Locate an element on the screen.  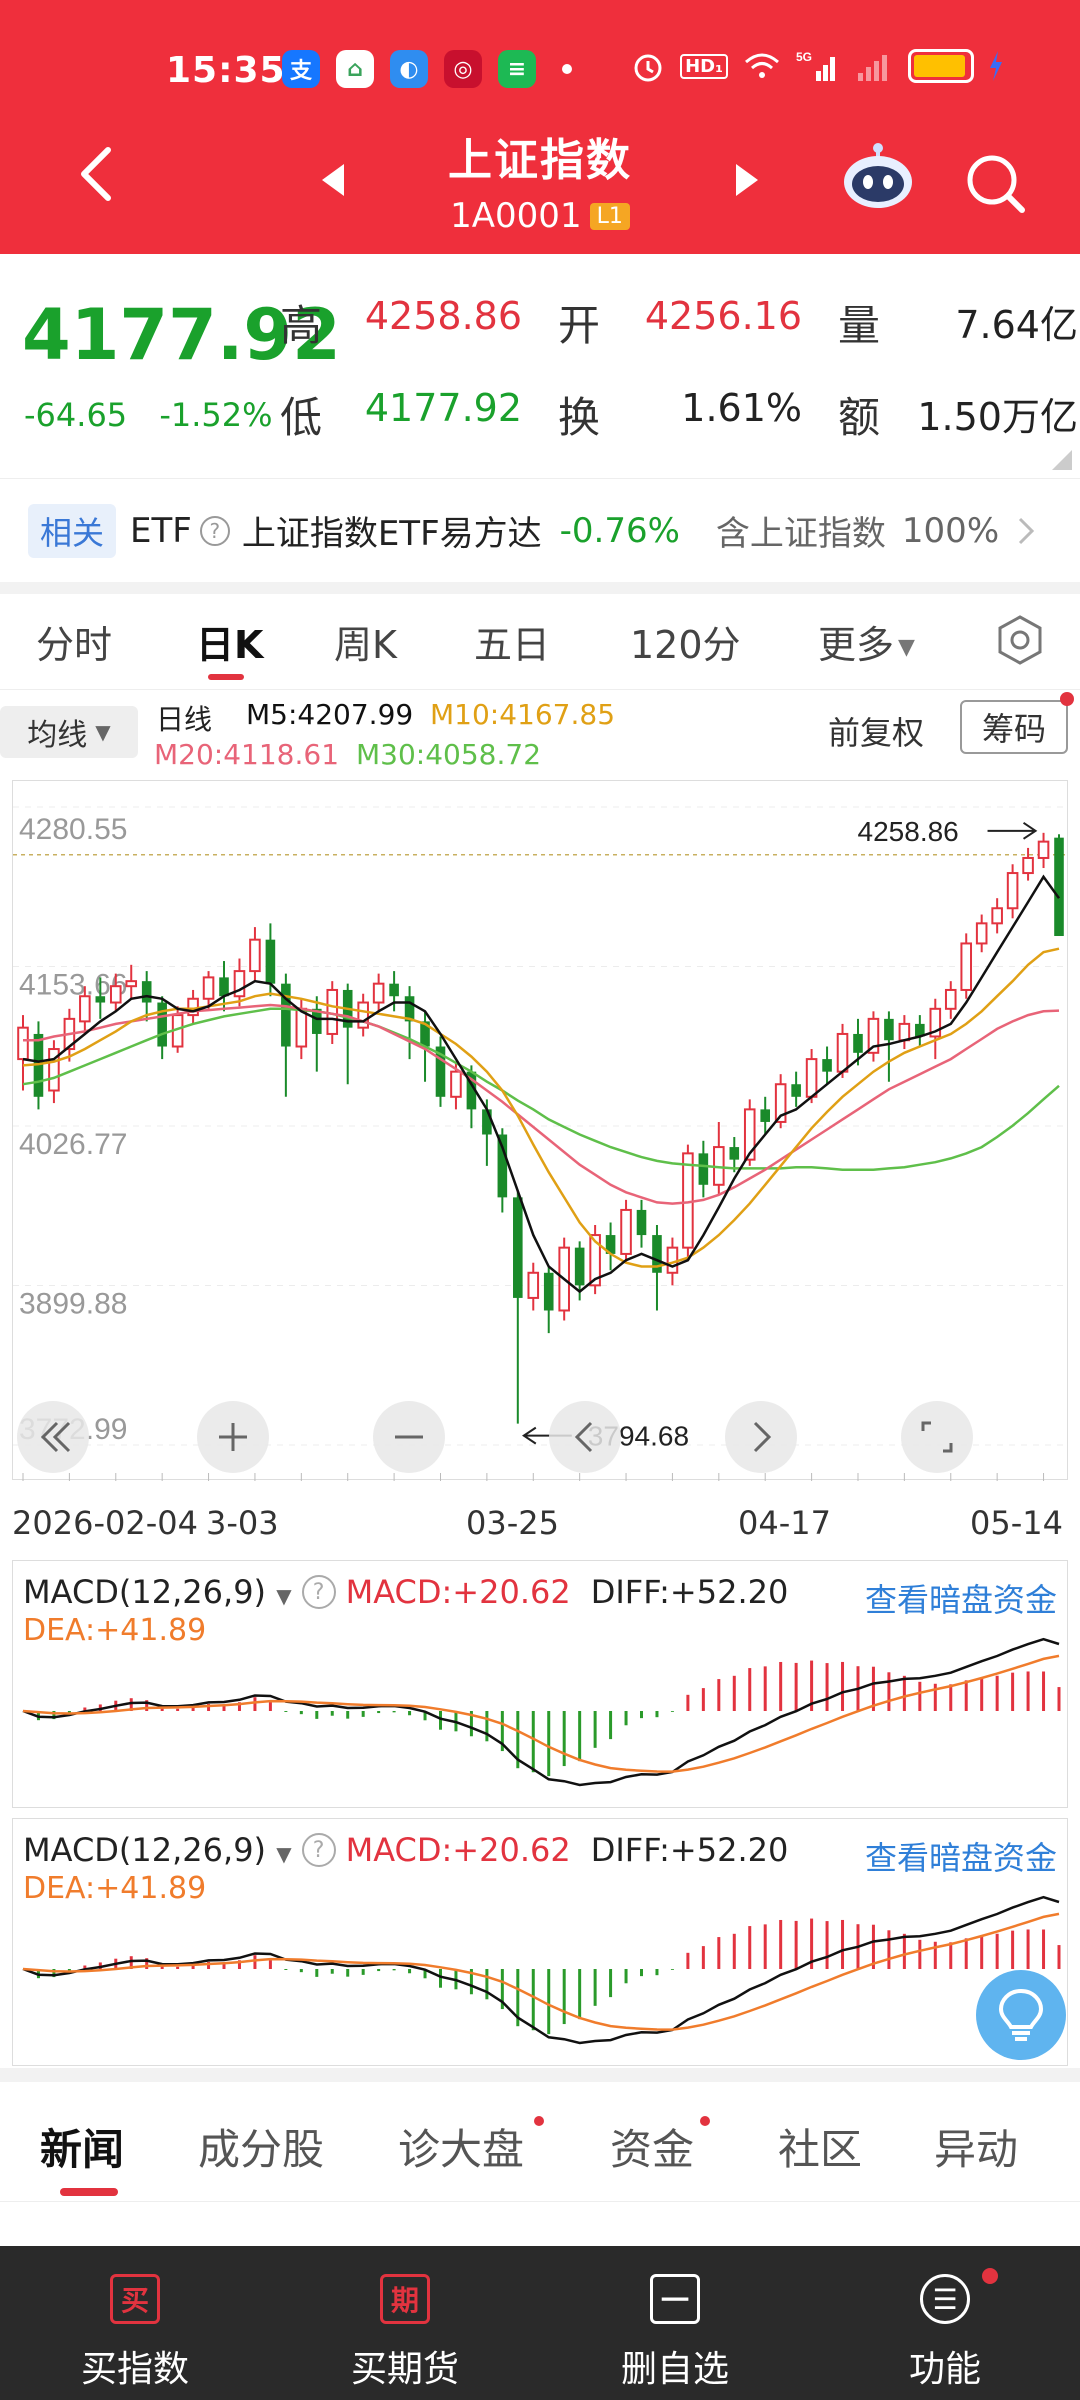
ma5-value: M5:4207.99 is located at coordinates (330, 714).